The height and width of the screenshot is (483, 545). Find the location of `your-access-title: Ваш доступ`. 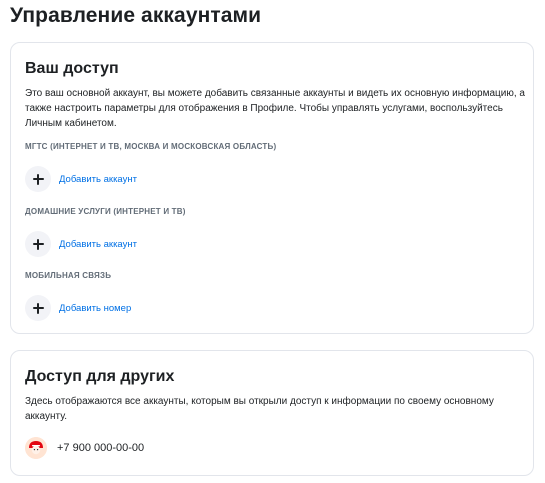

your-access-title: Ваш доступ is located at coordinates (72, 68).